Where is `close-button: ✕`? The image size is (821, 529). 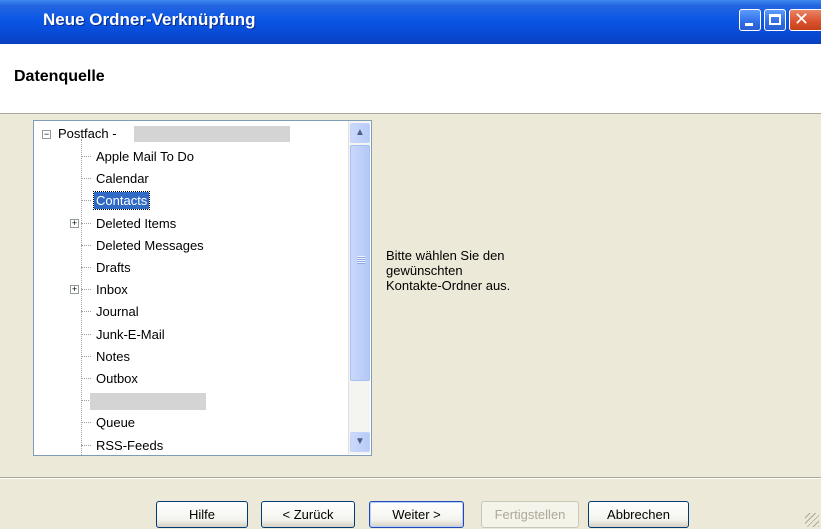 close-button: ✕ is located at coordinates (805, 20).